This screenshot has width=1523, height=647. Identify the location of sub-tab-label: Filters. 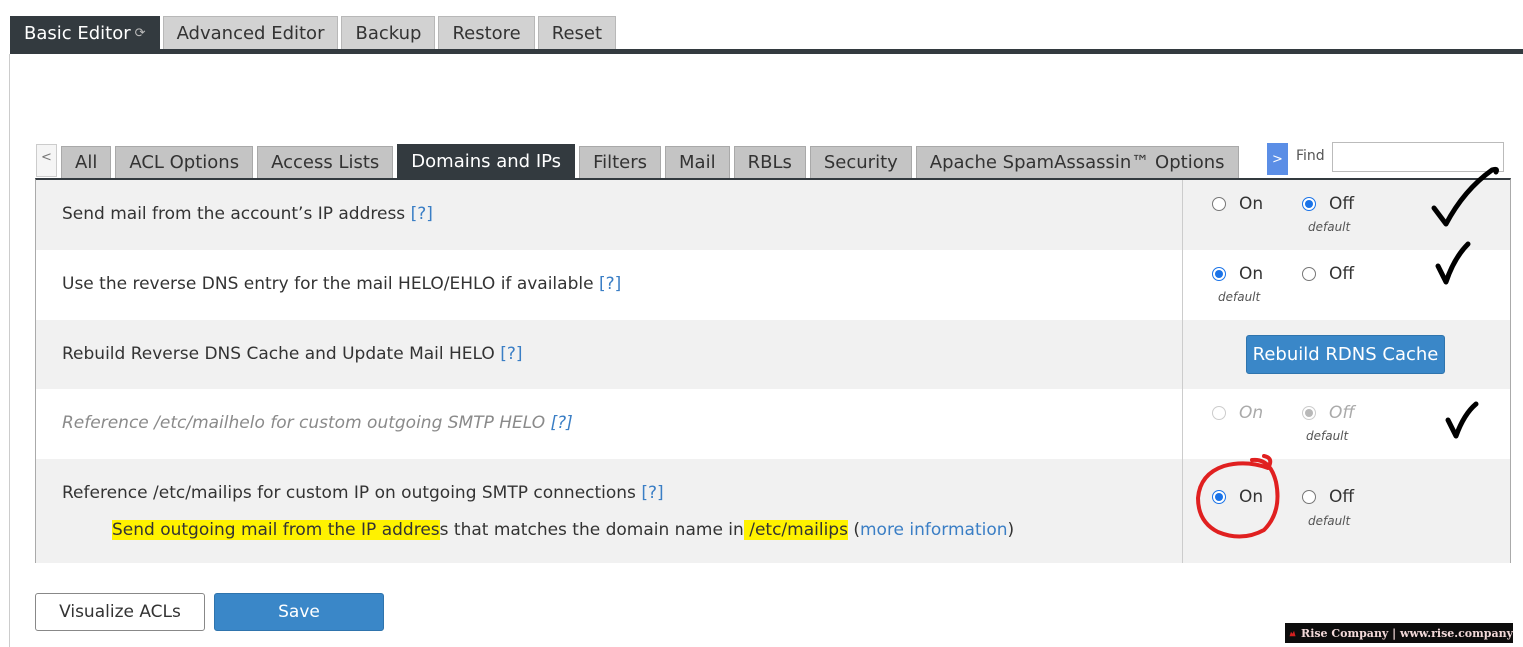
(620, 162).